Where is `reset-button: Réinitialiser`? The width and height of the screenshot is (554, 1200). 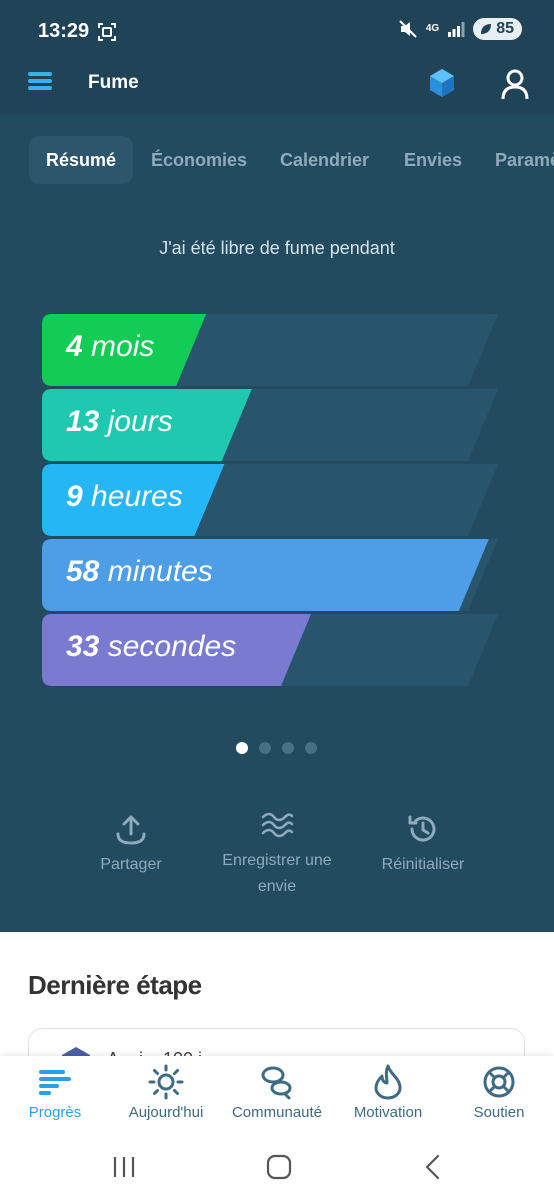
reset-button: Réinitialiser is located at coordinates (423, 845).